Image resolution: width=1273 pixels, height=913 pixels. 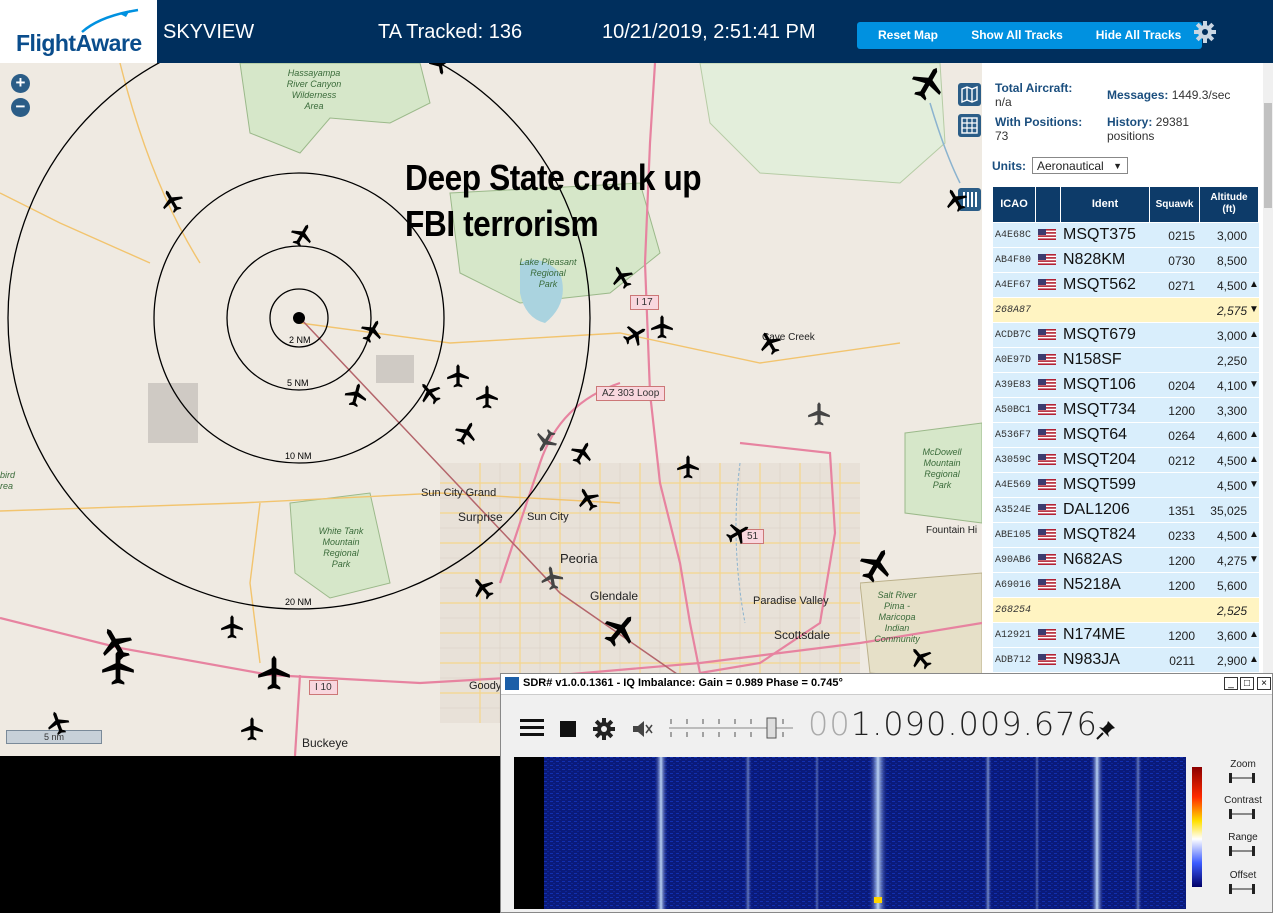 What do you see at coordinates (1242, 778) in the screenshot?
I see `zoom-slider` at bounding box center [1242, 778].